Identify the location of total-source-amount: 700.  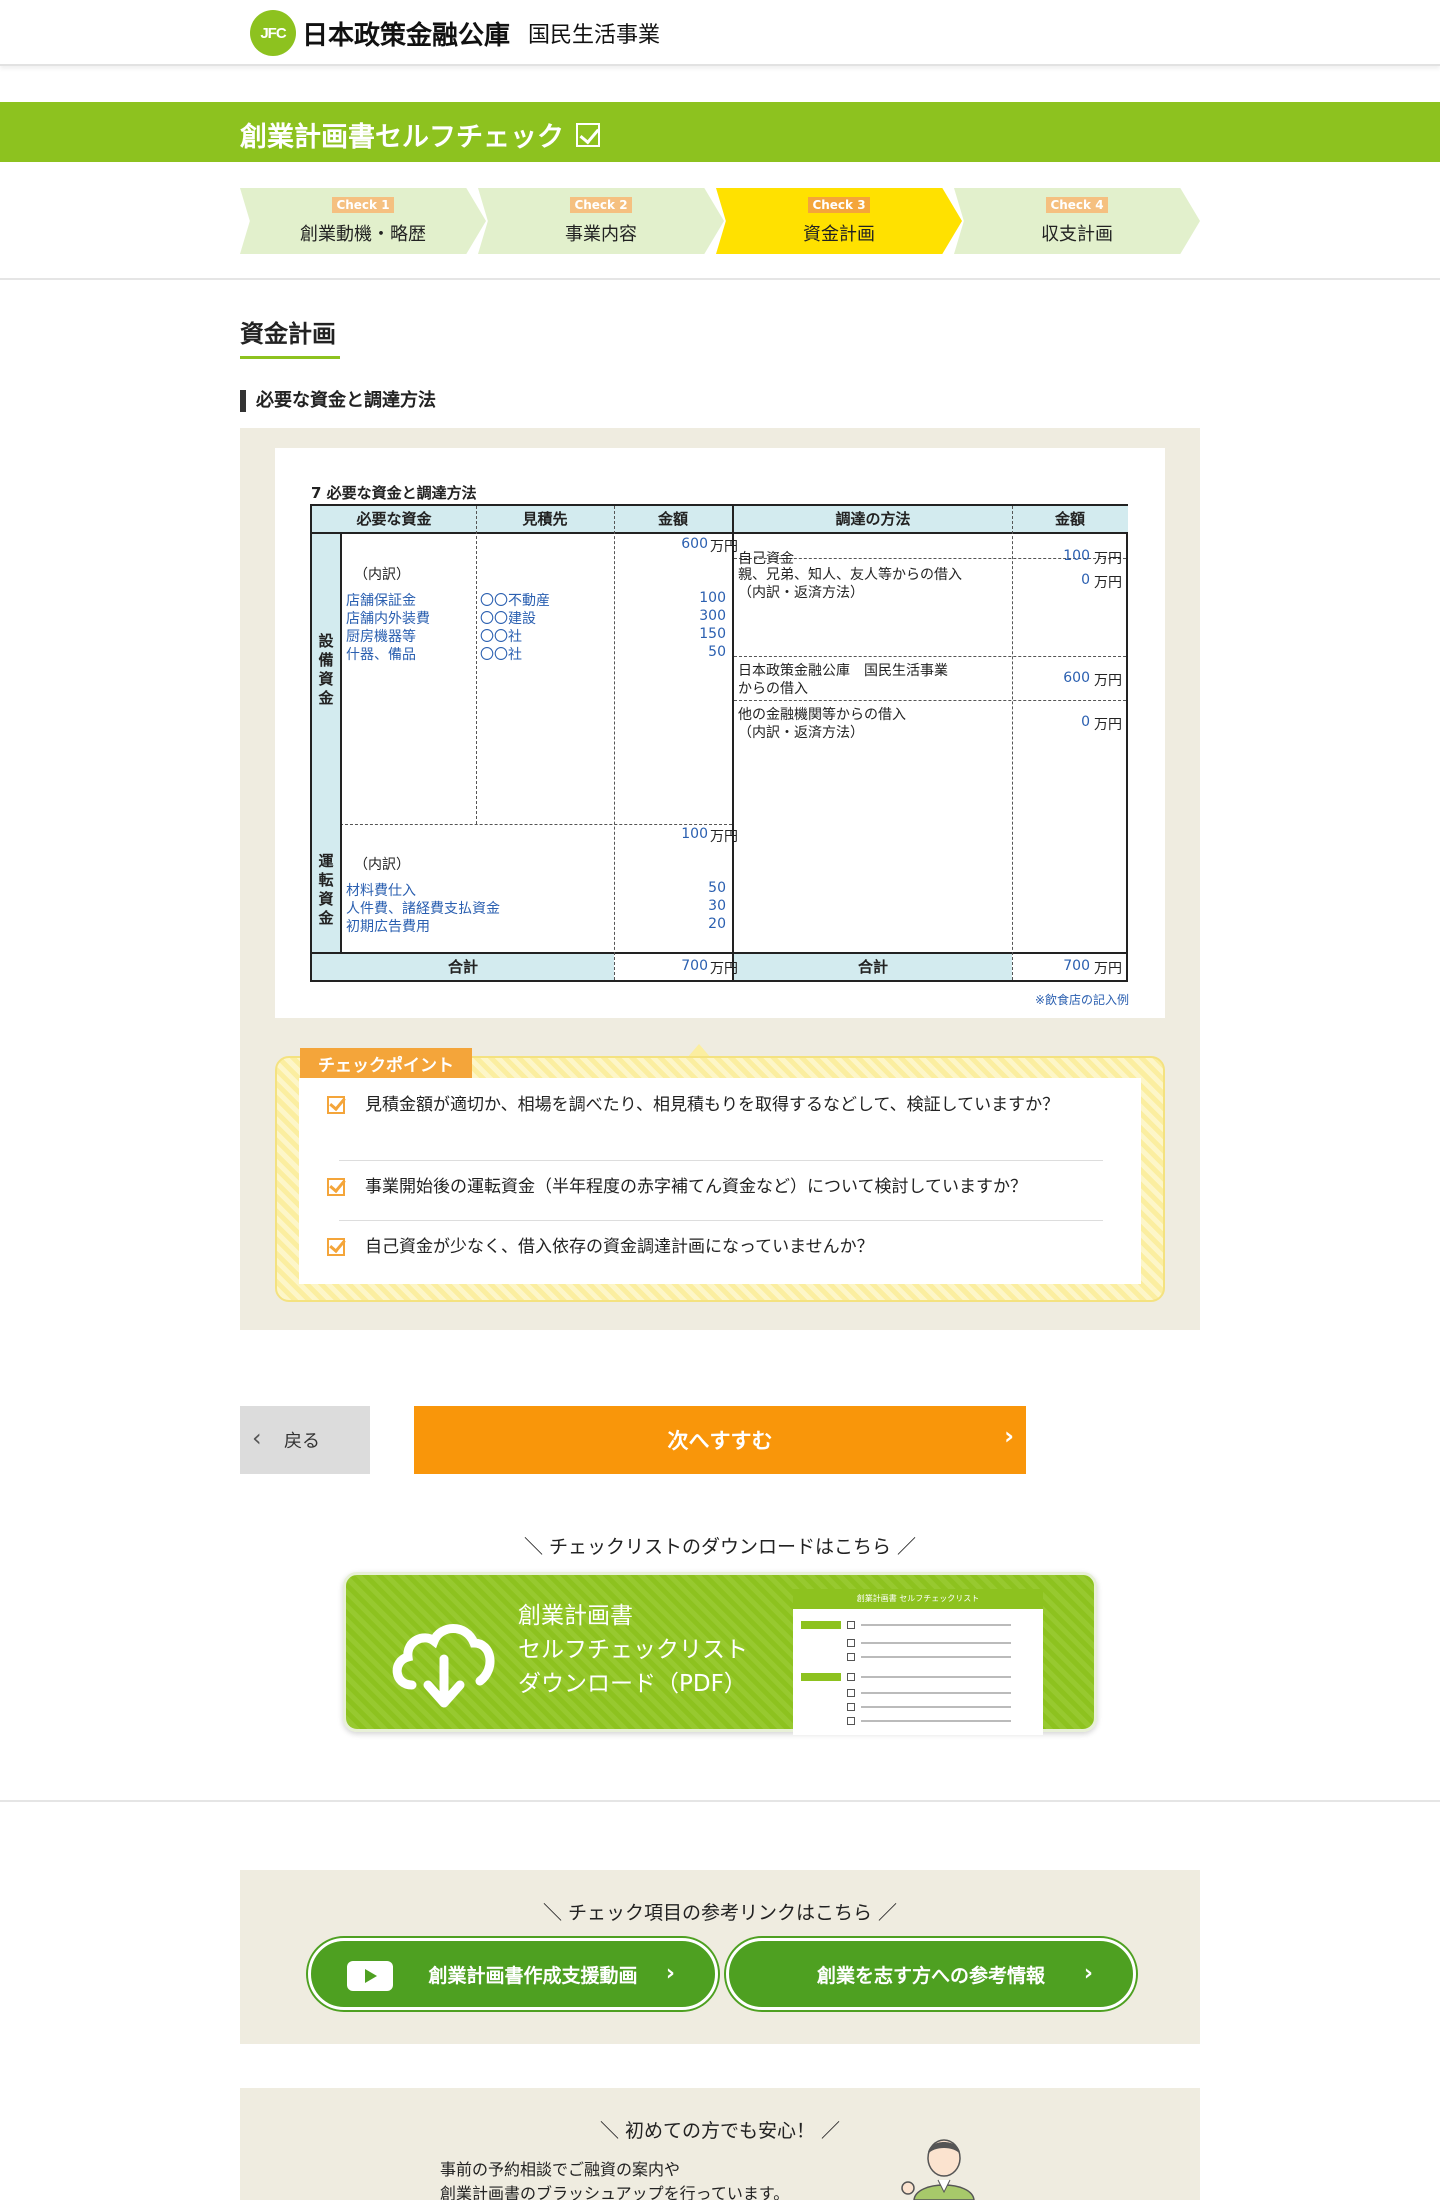
(1076, 966).